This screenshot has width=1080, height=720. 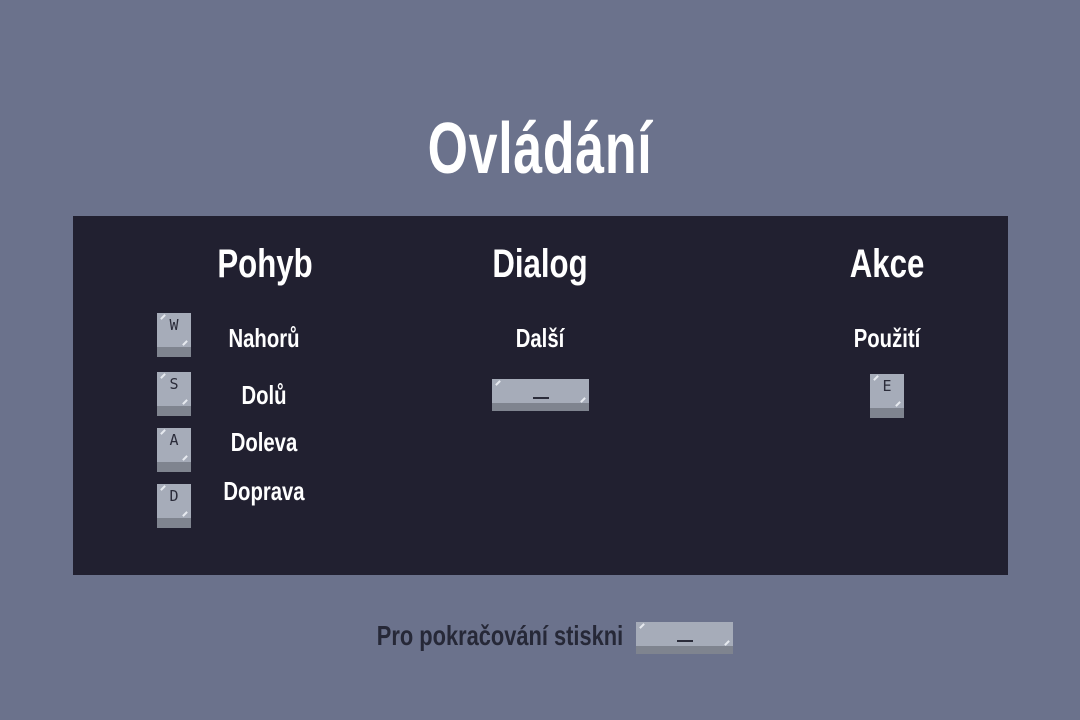 I want to click on continue-prompt: Pro pokračování stiskni, so click(x=500, y=635).